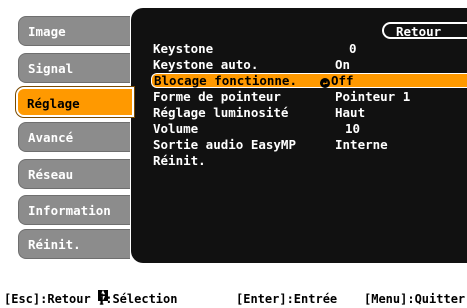 The height and width of the screenshot is (308, 467). What do you see at coordinates (373, 96) in the screenshot?
I see `item-value: Pointeur 1` at bounding box center [373, 96].